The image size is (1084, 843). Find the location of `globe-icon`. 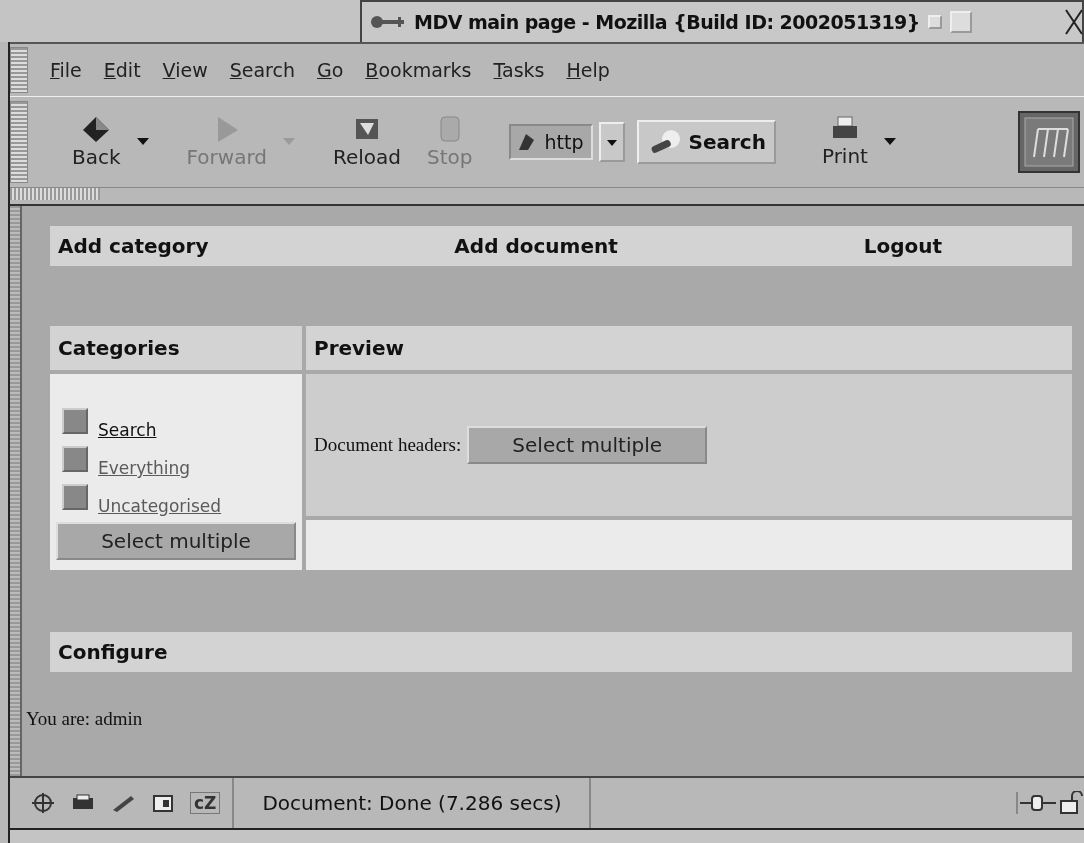

globe-icon is located at coordinates (43, 803).